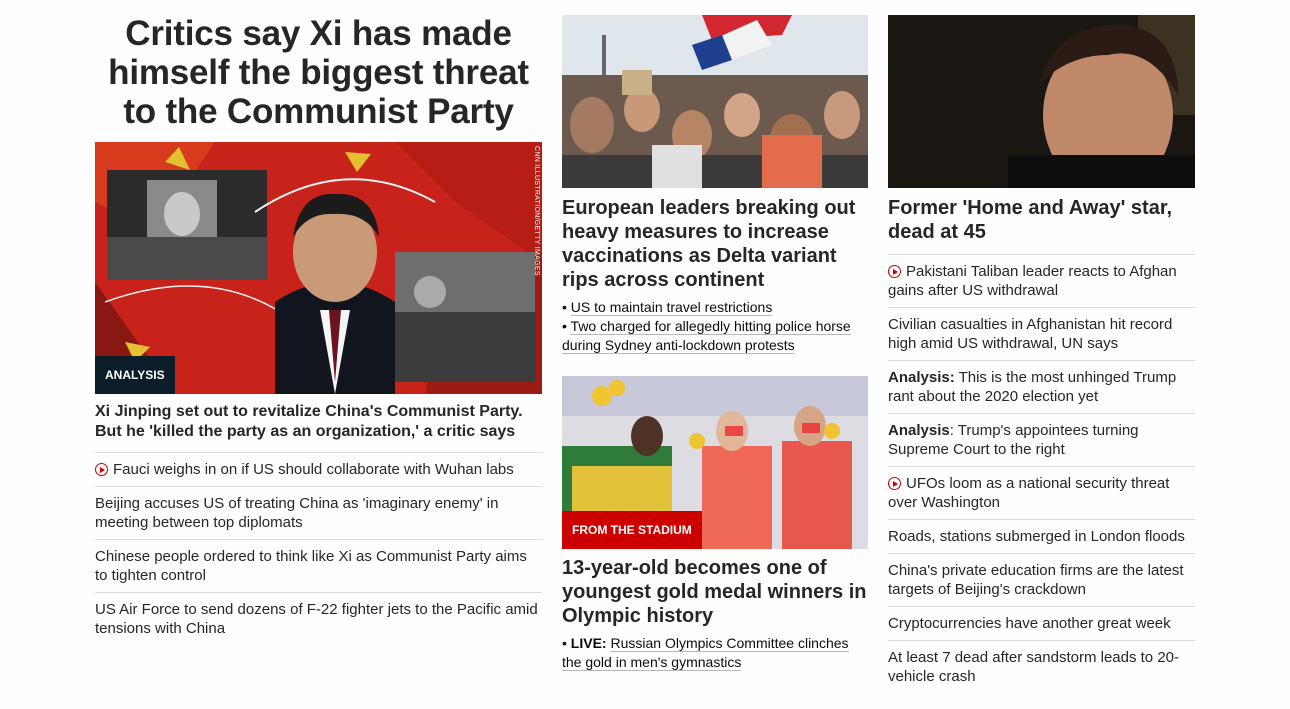  I want to click on protest-image, so click(715, 101).